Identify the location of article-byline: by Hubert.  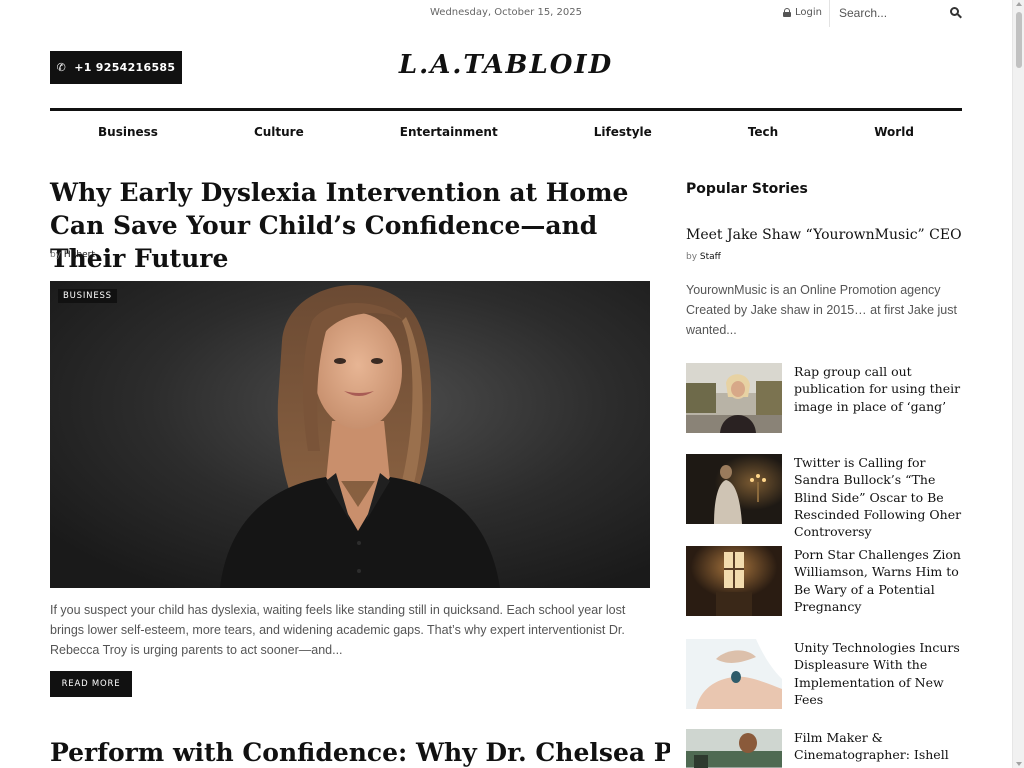
(72, 255).